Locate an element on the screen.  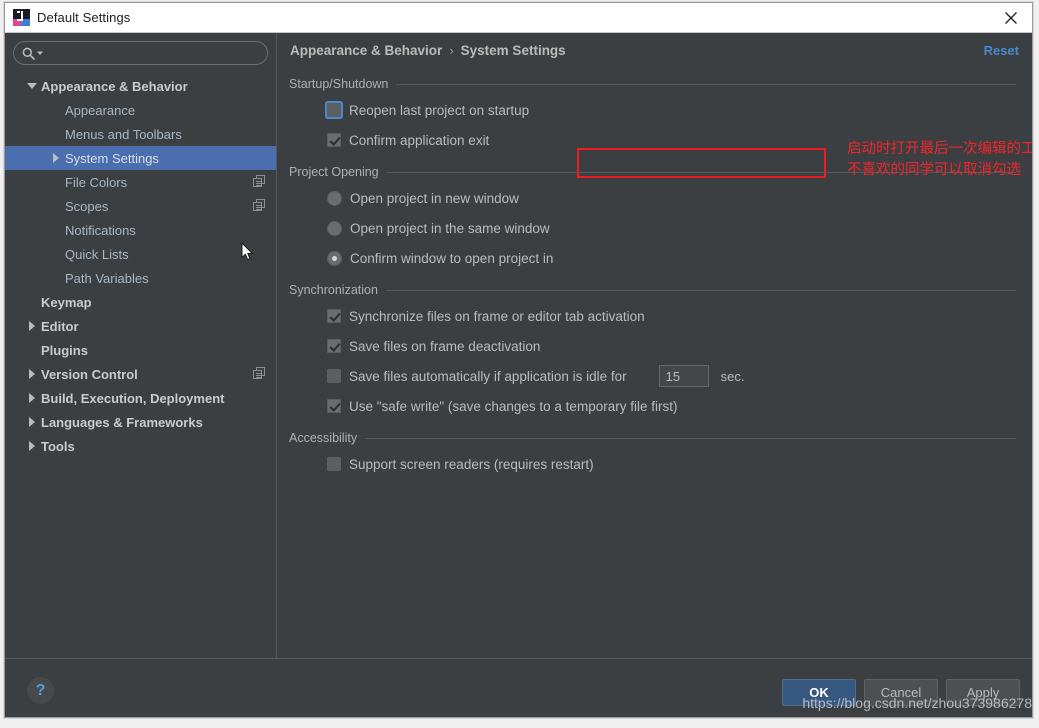
sidebar-item-version-control: Version Control is located at coordinates (140, 374).